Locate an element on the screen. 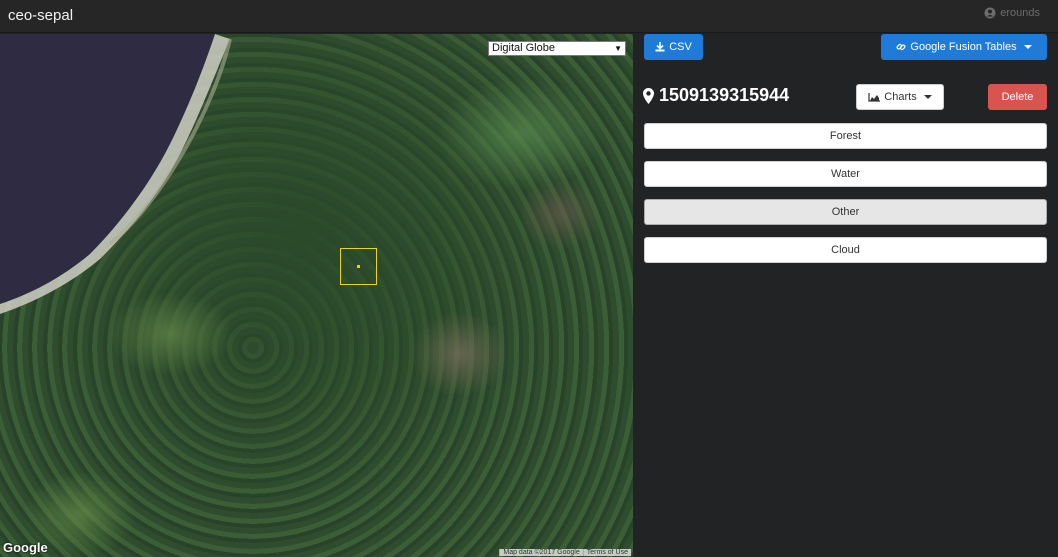  charts-button-label: Charts is located at coordinates (900, 97).